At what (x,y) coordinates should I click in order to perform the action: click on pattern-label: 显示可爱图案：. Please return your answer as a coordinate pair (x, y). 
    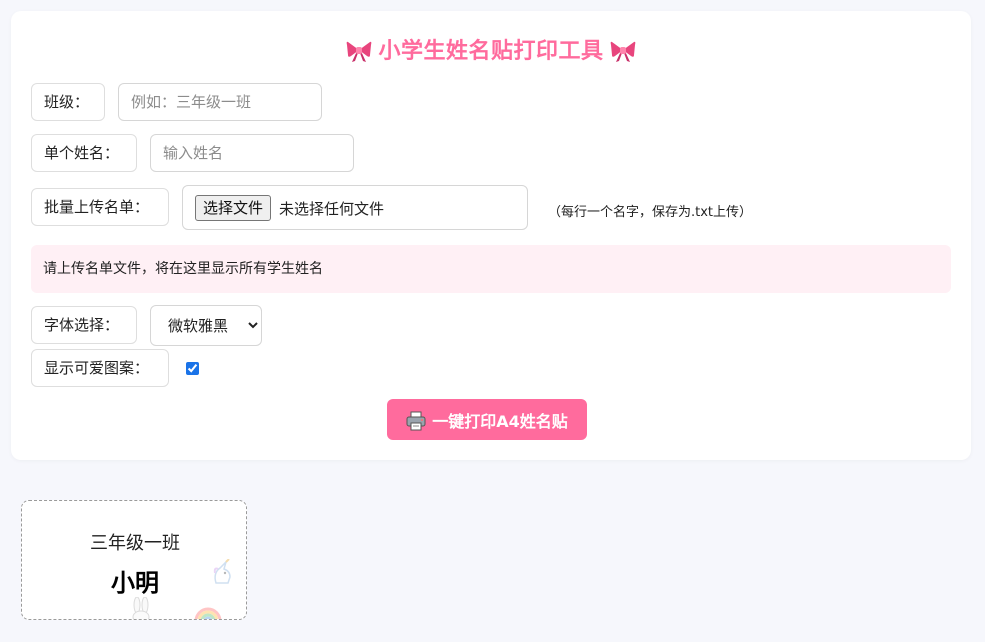
    Looking at the image, I should click on (100, 368).